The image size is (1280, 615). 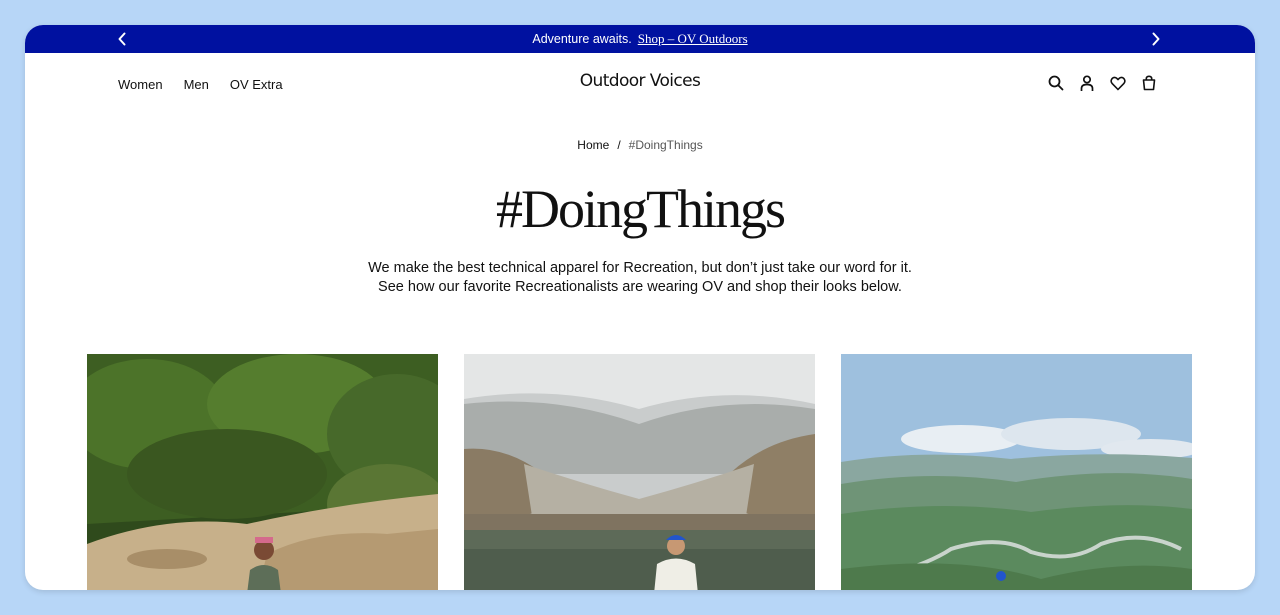 I want to click on chevron-left-icon, so click(x=122, y=39).